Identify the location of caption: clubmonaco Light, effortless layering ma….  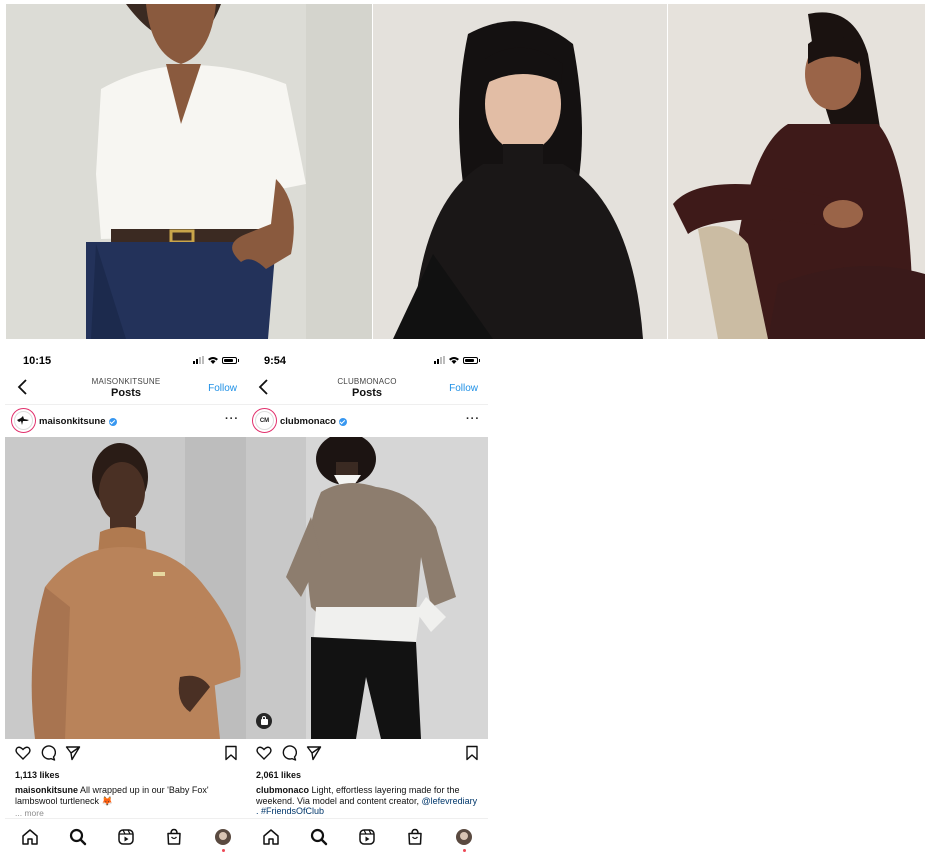
(368, 800).